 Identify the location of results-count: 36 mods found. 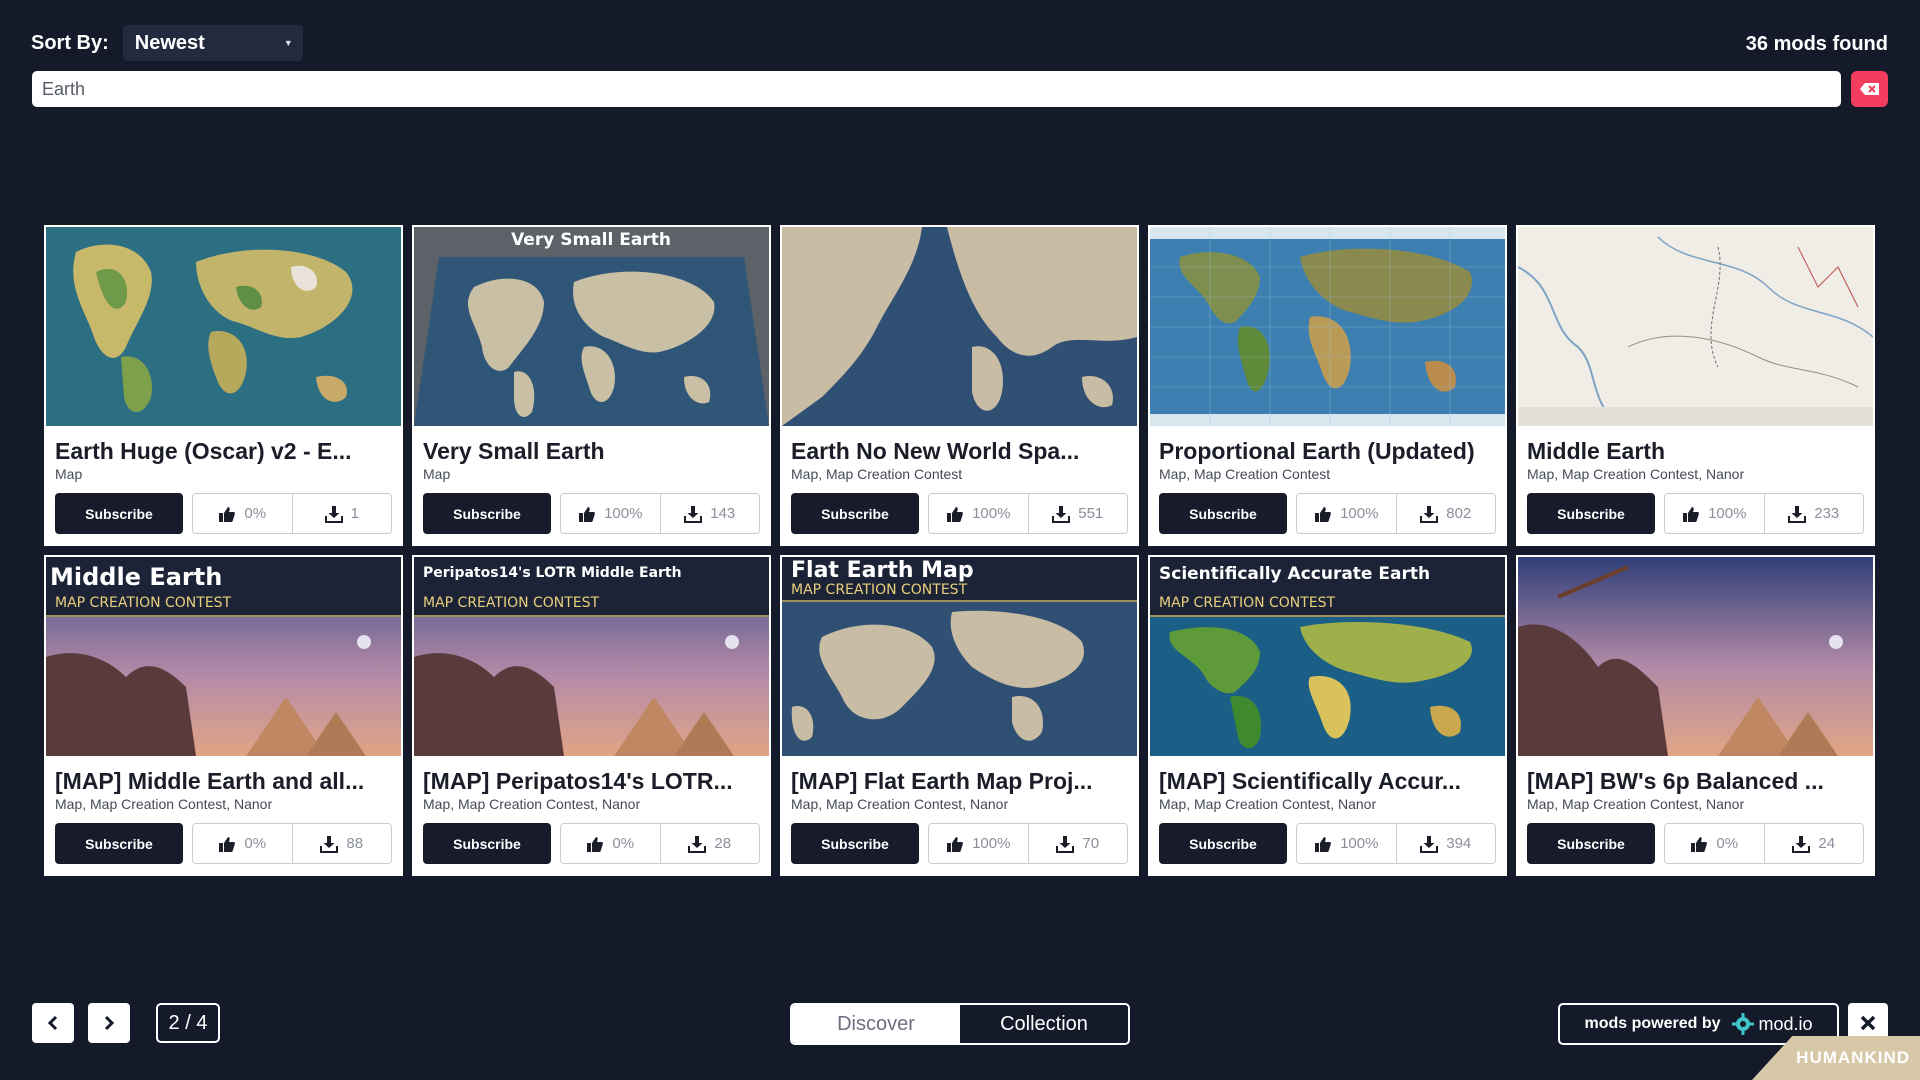
(1816, 44).